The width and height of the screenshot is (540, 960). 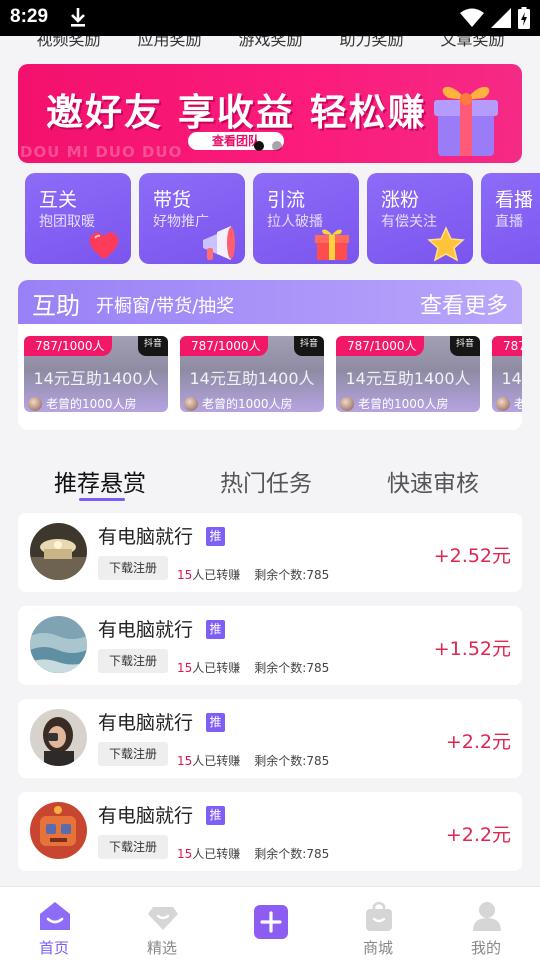 I want to click on star-icon, so click(x=446, y=244).